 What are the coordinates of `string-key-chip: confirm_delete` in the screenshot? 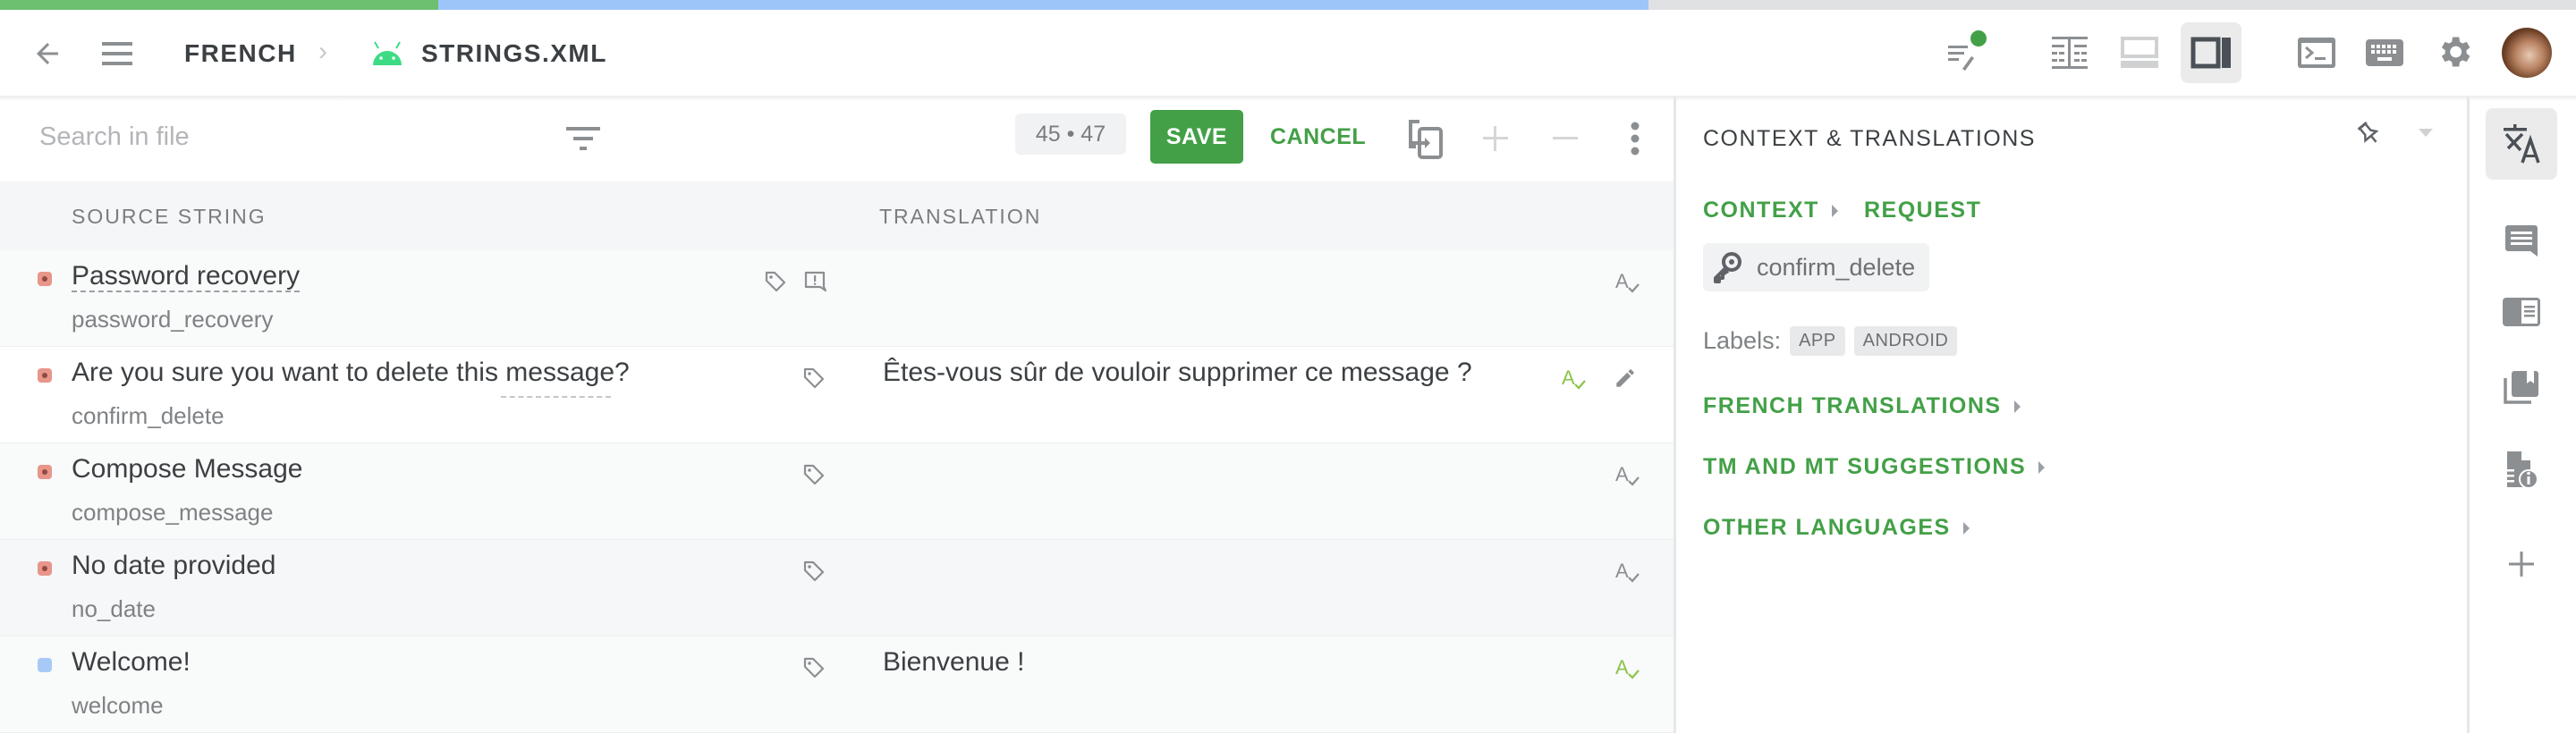 It's located at (1816, 267).